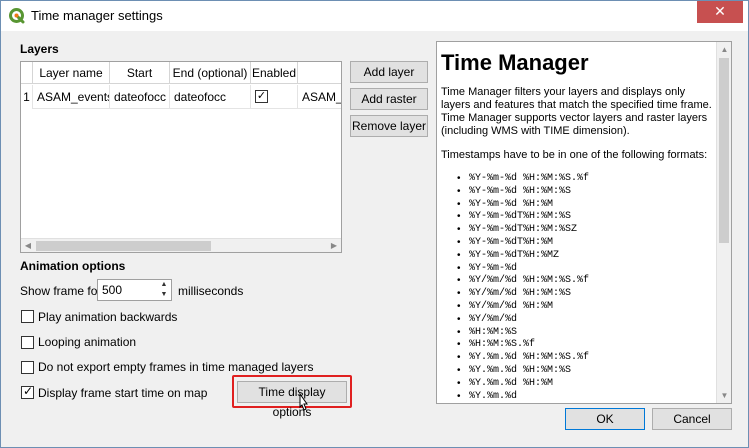 The height and width of the screenshot is (448, 749). I want to click on list-item: %Y-%m-%d %H:%M:%S, so click(586, 192).